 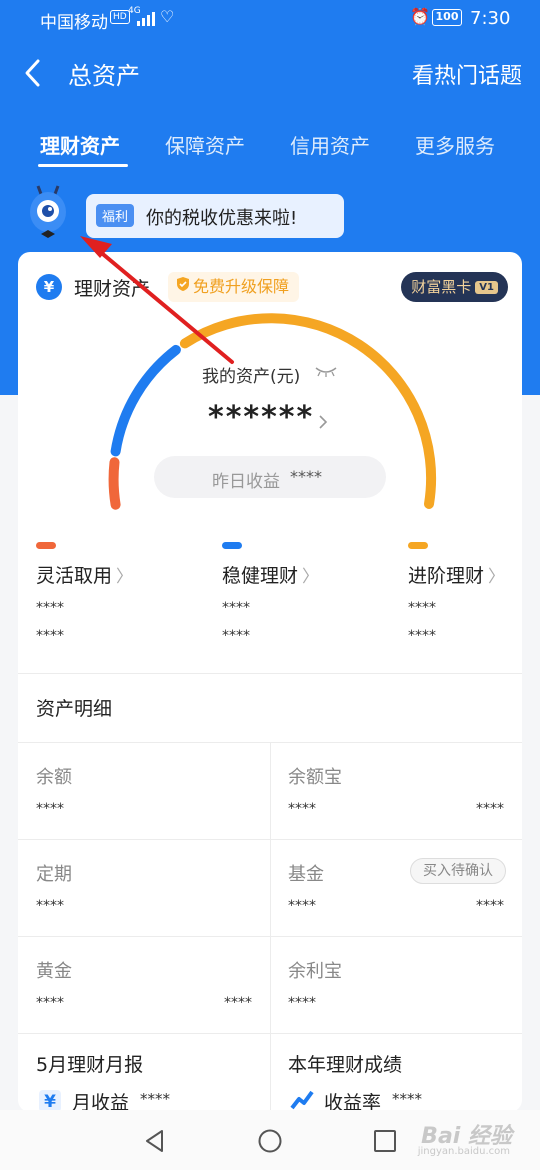 I want to click on back-icon, so click(x=34, y=73).